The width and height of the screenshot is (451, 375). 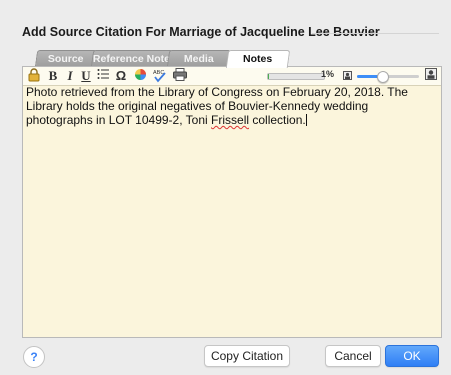 What do you see at coordinates (121, 76) in the screenshot?
I see `special-character-button: Ω` at bounding box center [121, 76].